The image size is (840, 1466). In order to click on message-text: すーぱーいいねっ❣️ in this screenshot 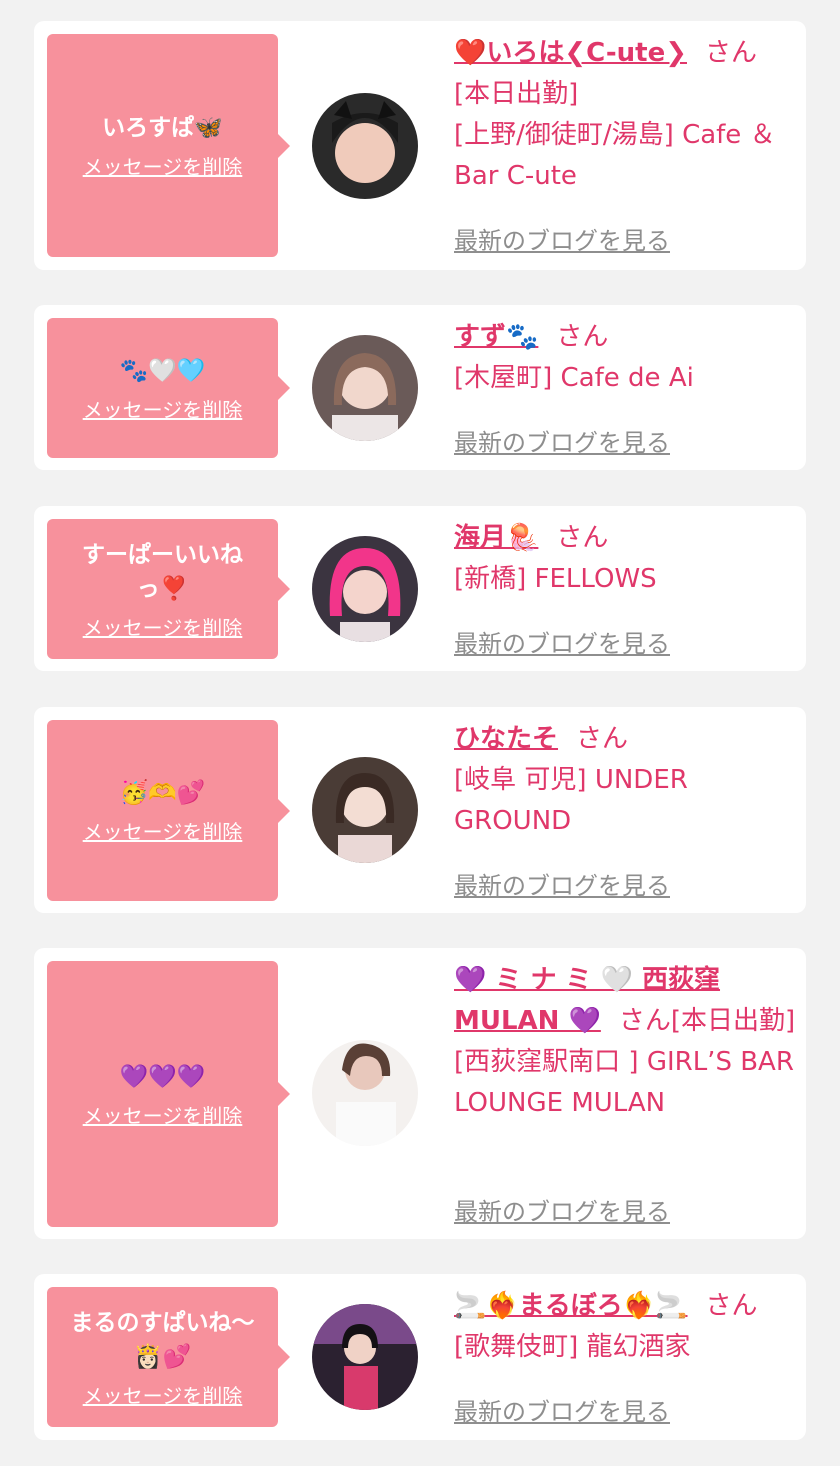, I will do `click(162, 571)`.